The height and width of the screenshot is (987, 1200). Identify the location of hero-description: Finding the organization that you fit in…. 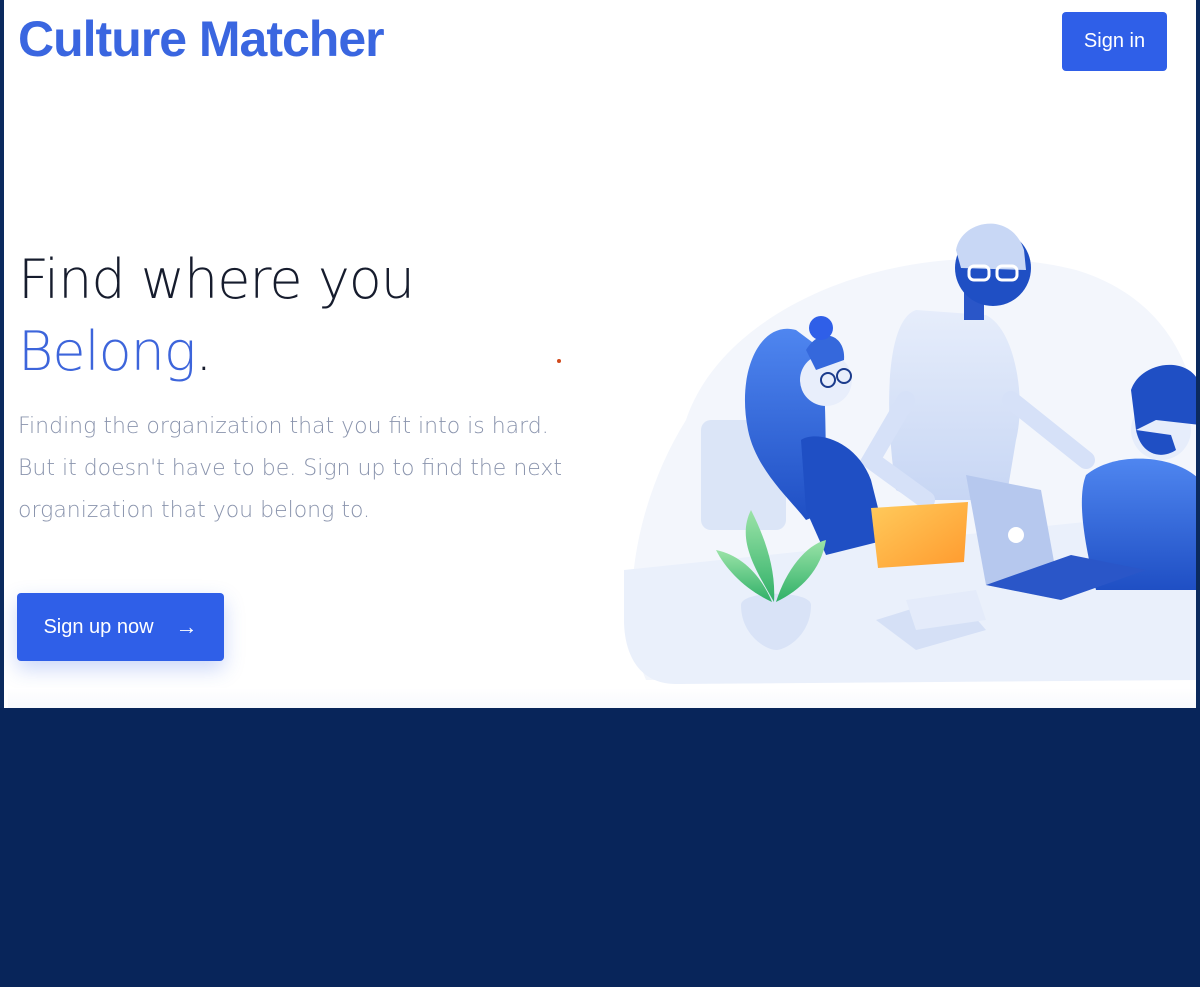
(290, 468).